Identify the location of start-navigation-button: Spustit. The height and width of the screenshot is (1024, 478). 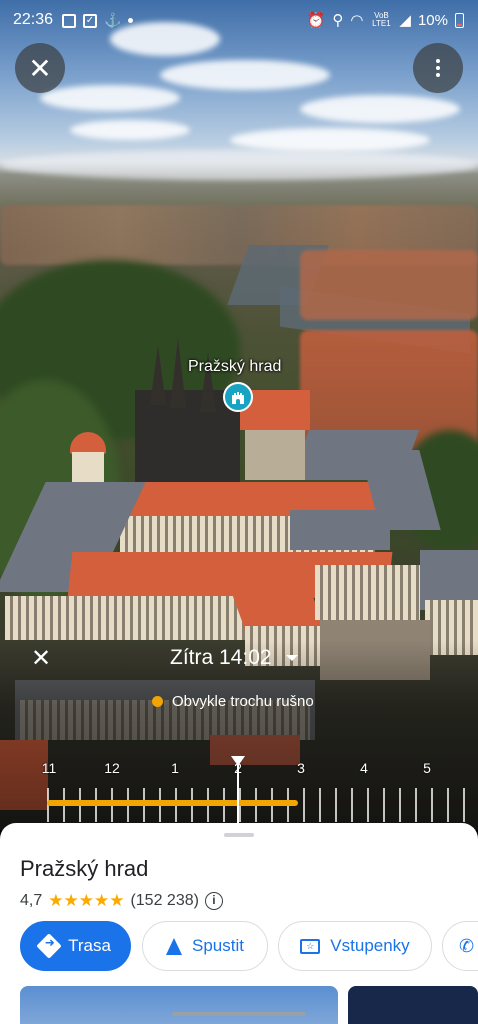
(205, 946).